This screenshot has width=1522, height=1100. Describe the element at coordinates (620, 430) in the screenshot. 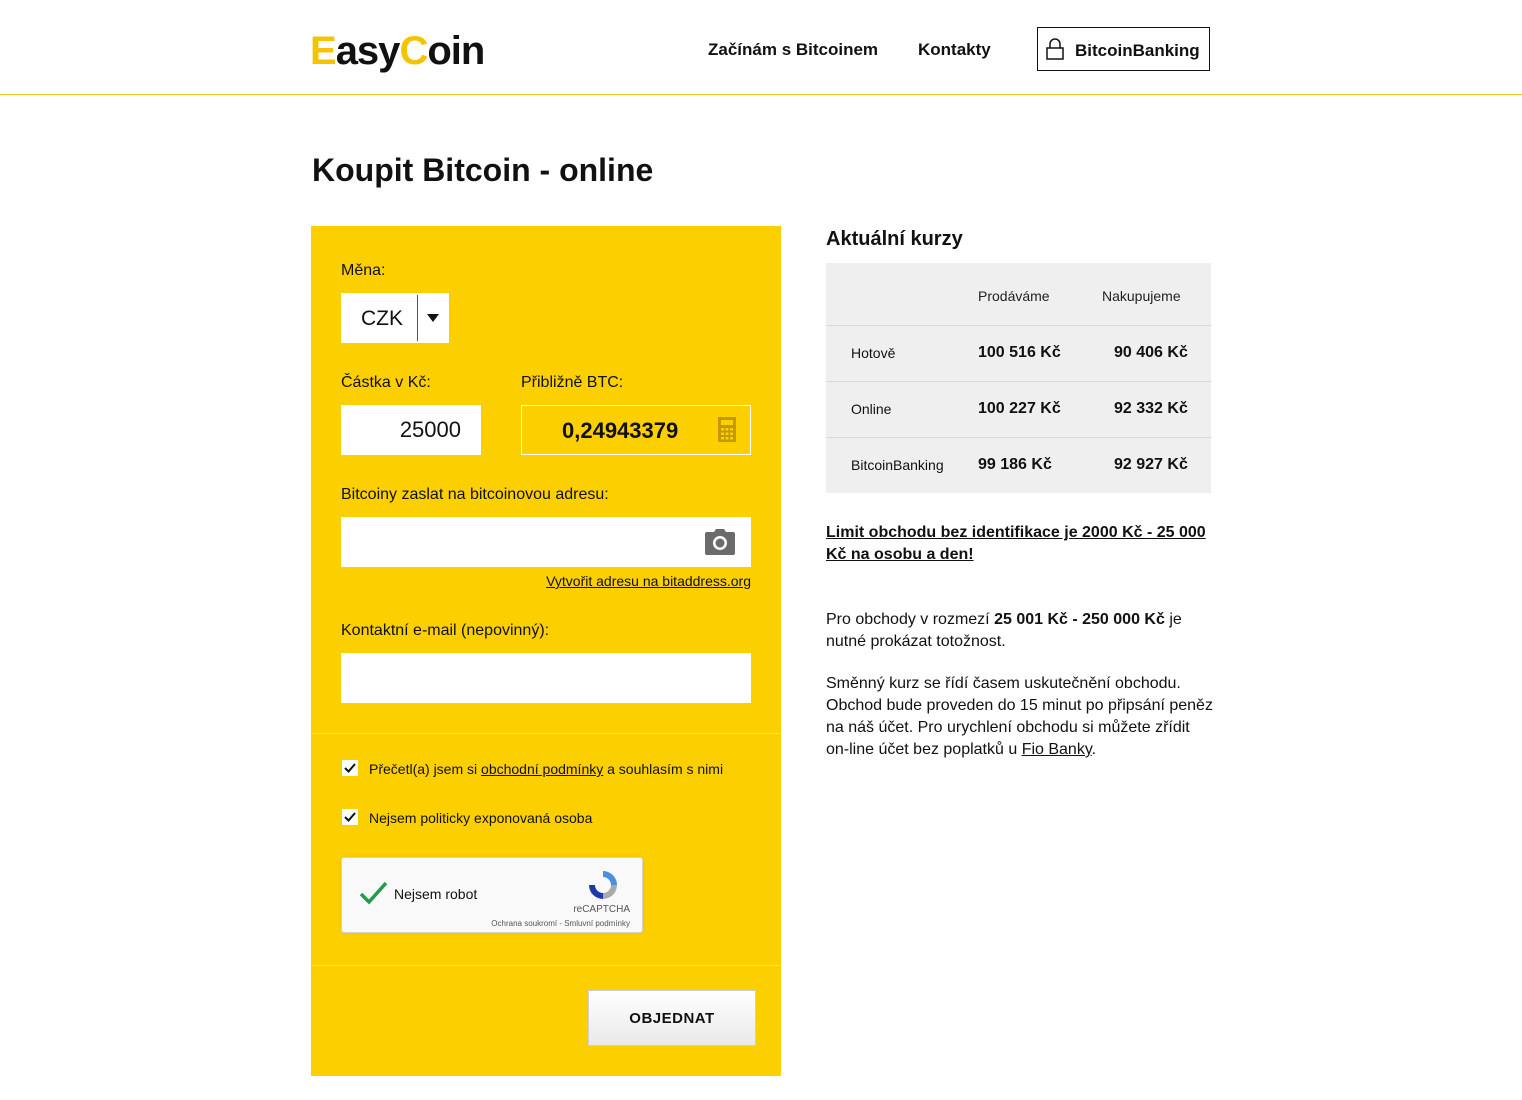

I see `btc-value: 0,24943379` at that location.